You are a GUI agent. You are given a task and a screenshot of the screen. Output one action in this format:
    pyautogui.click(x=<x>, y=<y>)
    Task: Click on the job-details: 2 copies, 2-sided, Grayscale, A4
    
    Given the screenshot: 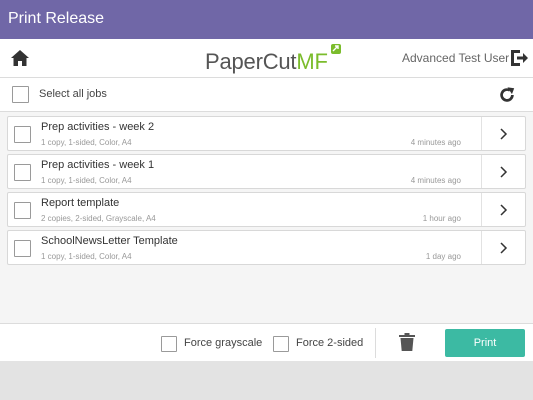 What is the action you would take?
    pyautogui.click(x=98, y=218)
    